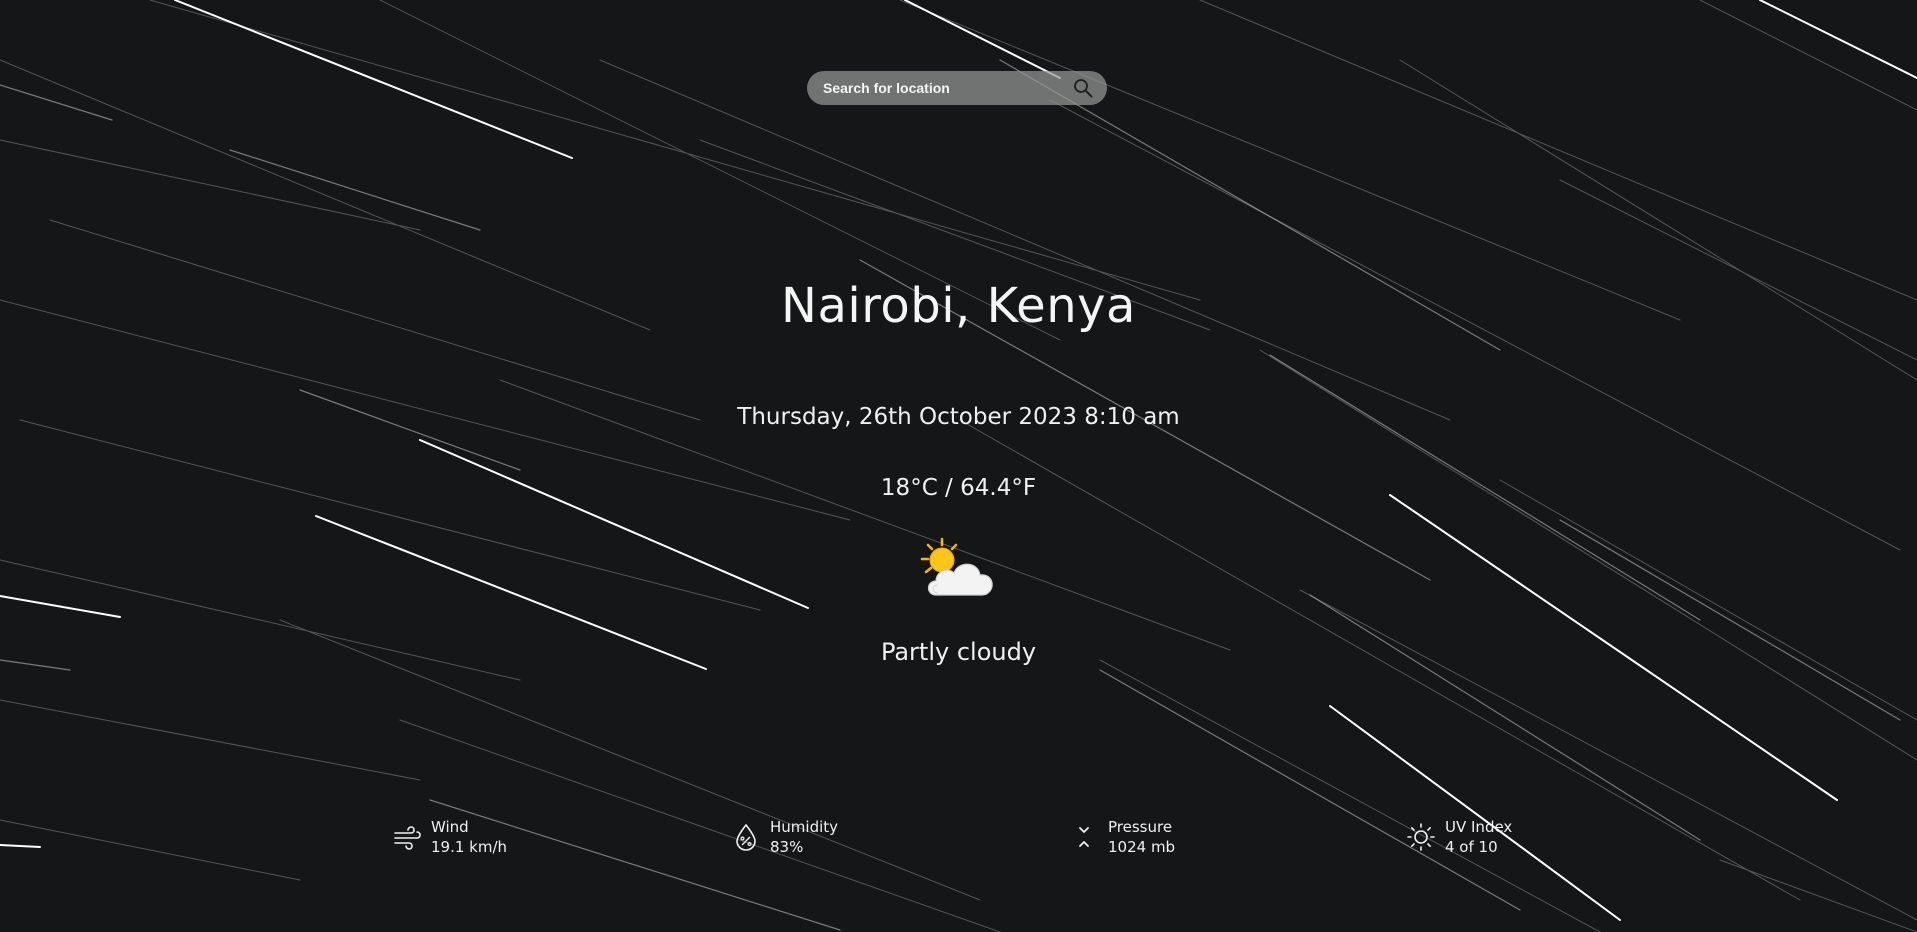 The width and height of the screenshot is (1917, 932). Describe the element at coordinates (1421, 837) in the screenshot. I see `sun-icon` at that location.